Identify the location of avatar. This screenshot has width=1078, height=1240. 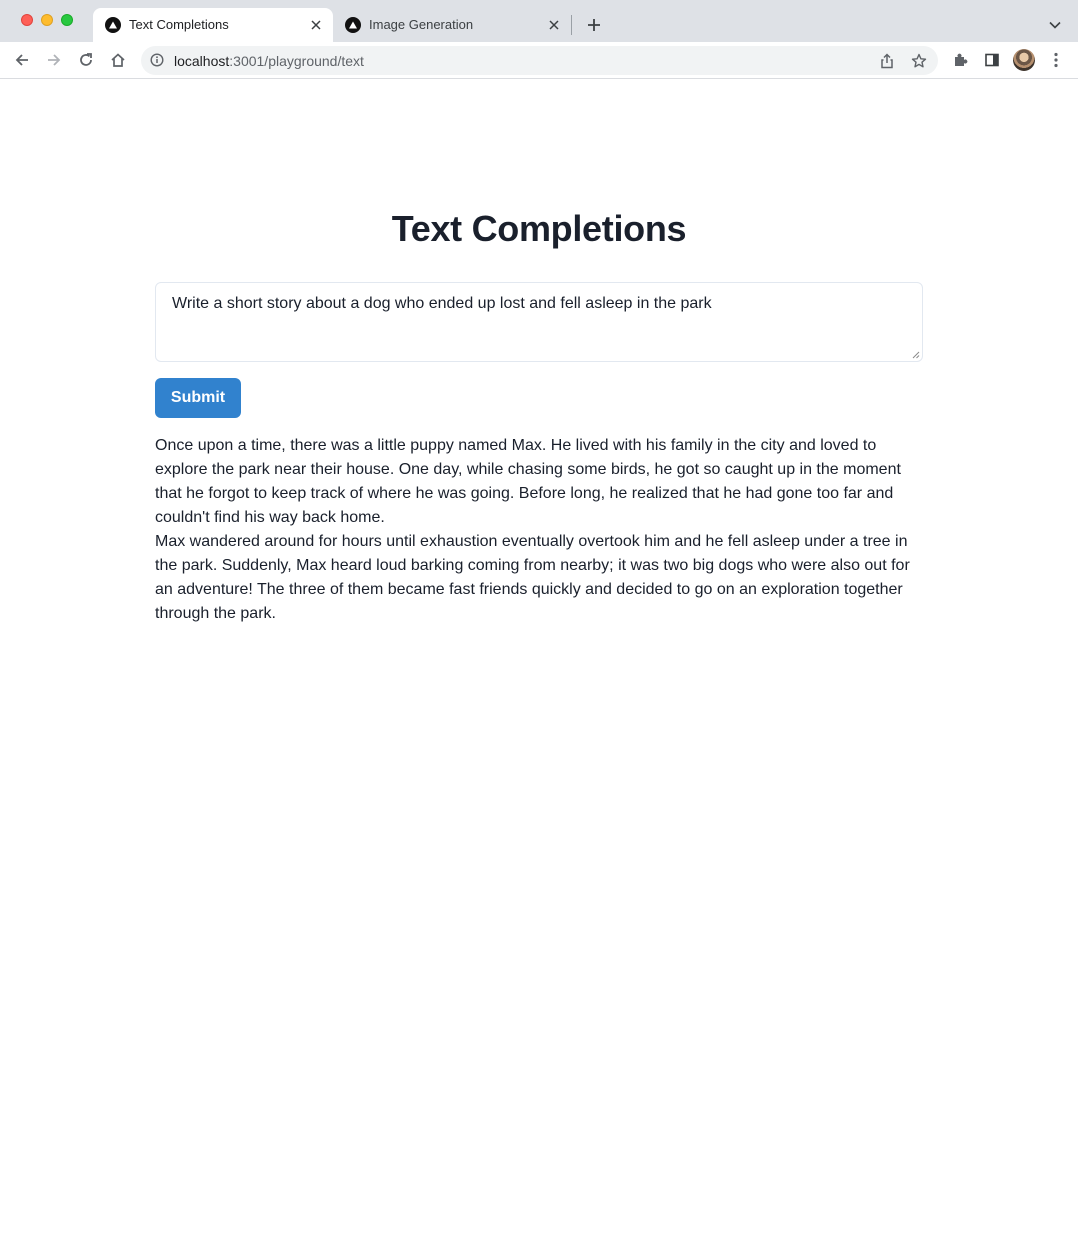
(1024, 60).